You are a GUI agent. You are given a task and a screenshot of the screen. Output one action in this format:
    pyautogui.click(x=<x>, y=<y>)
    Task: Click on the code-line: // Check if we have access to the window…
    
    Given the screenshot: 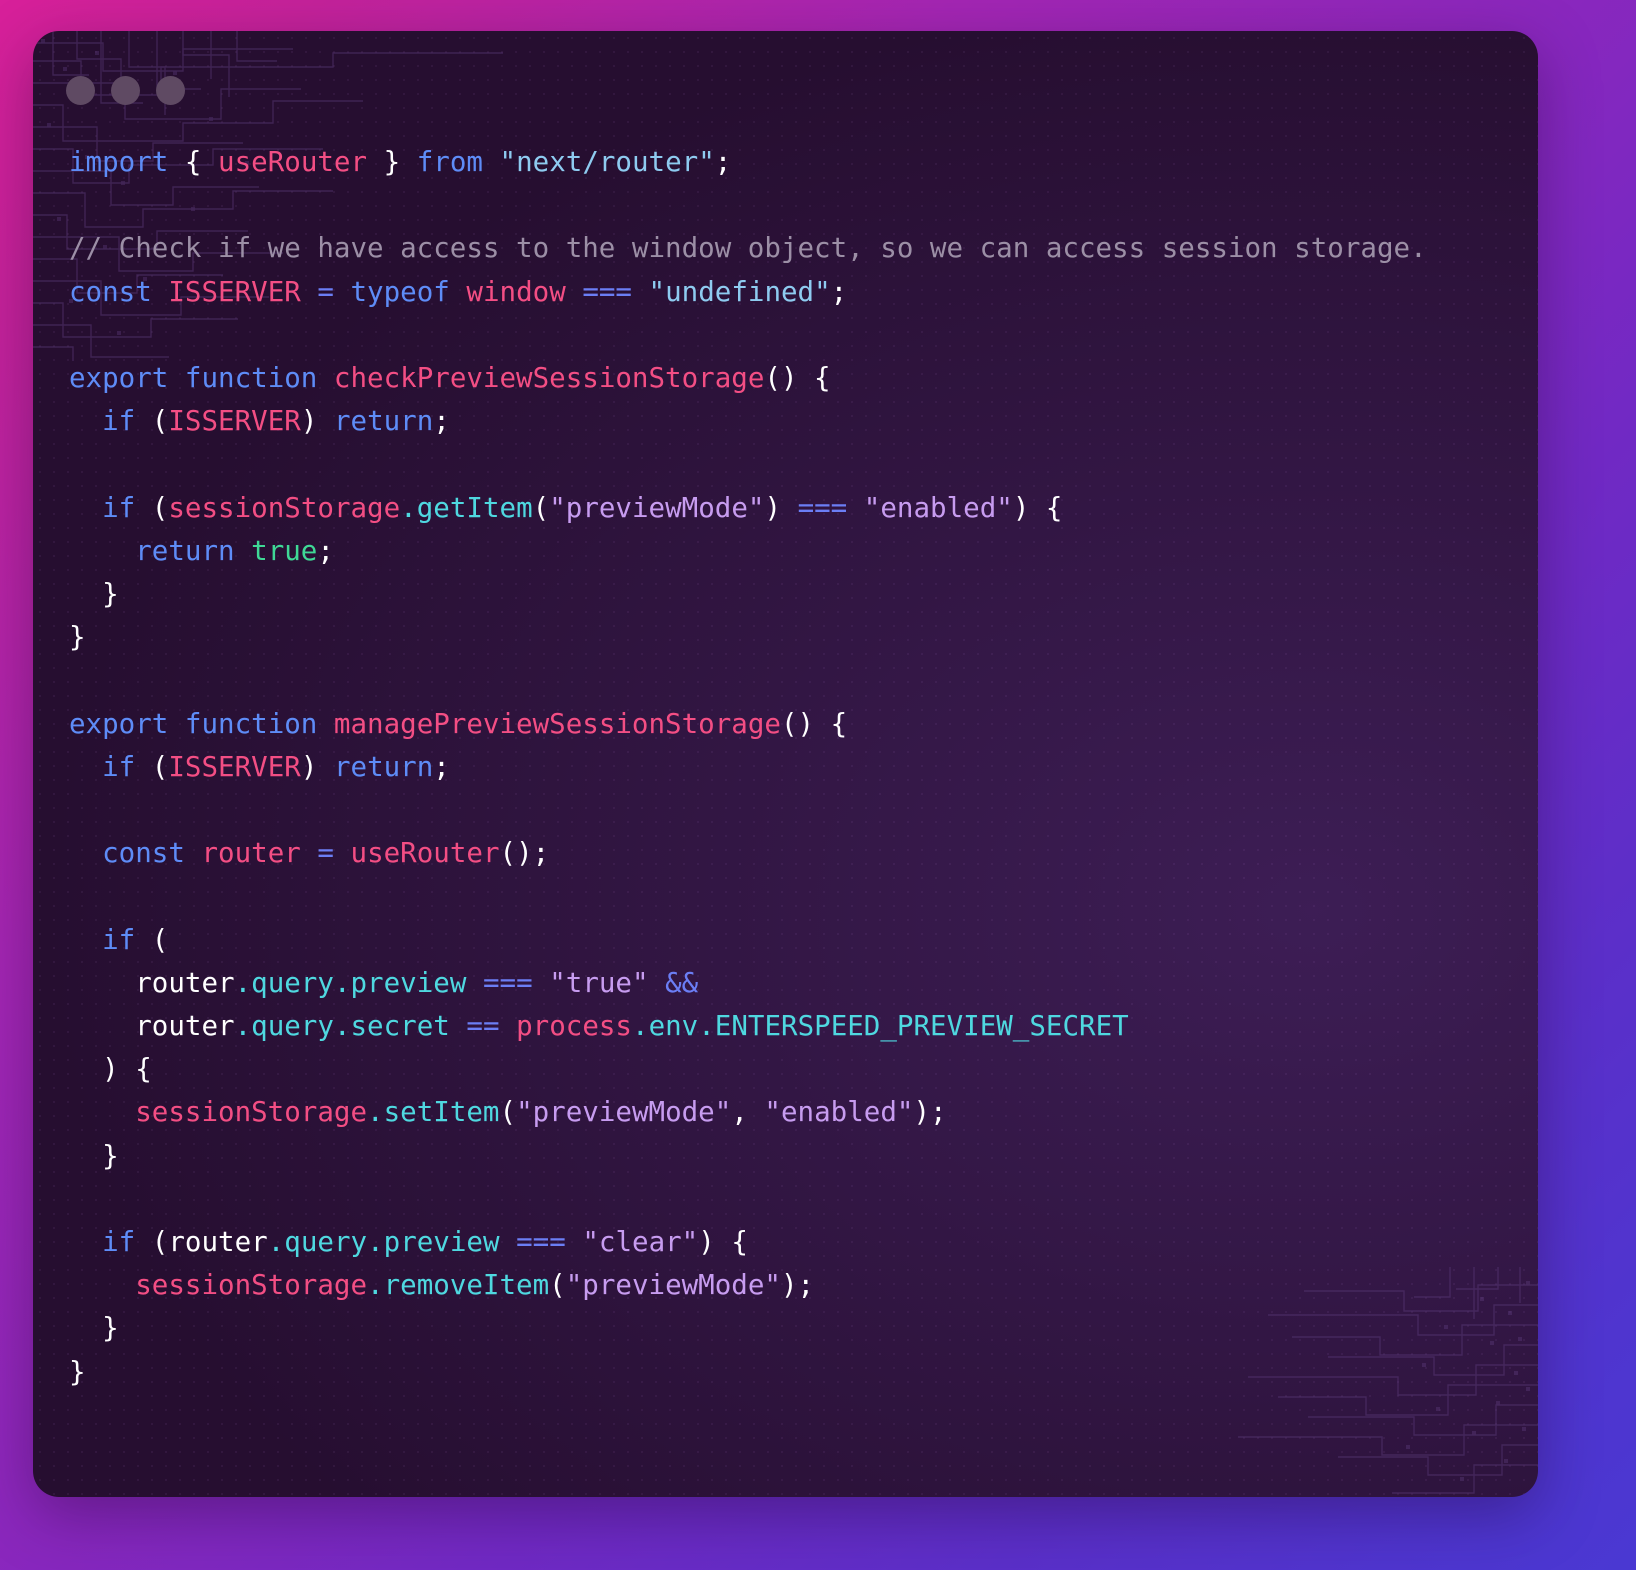 What is the action you would take?
    pyautogui.click(x=791, y=248)
    